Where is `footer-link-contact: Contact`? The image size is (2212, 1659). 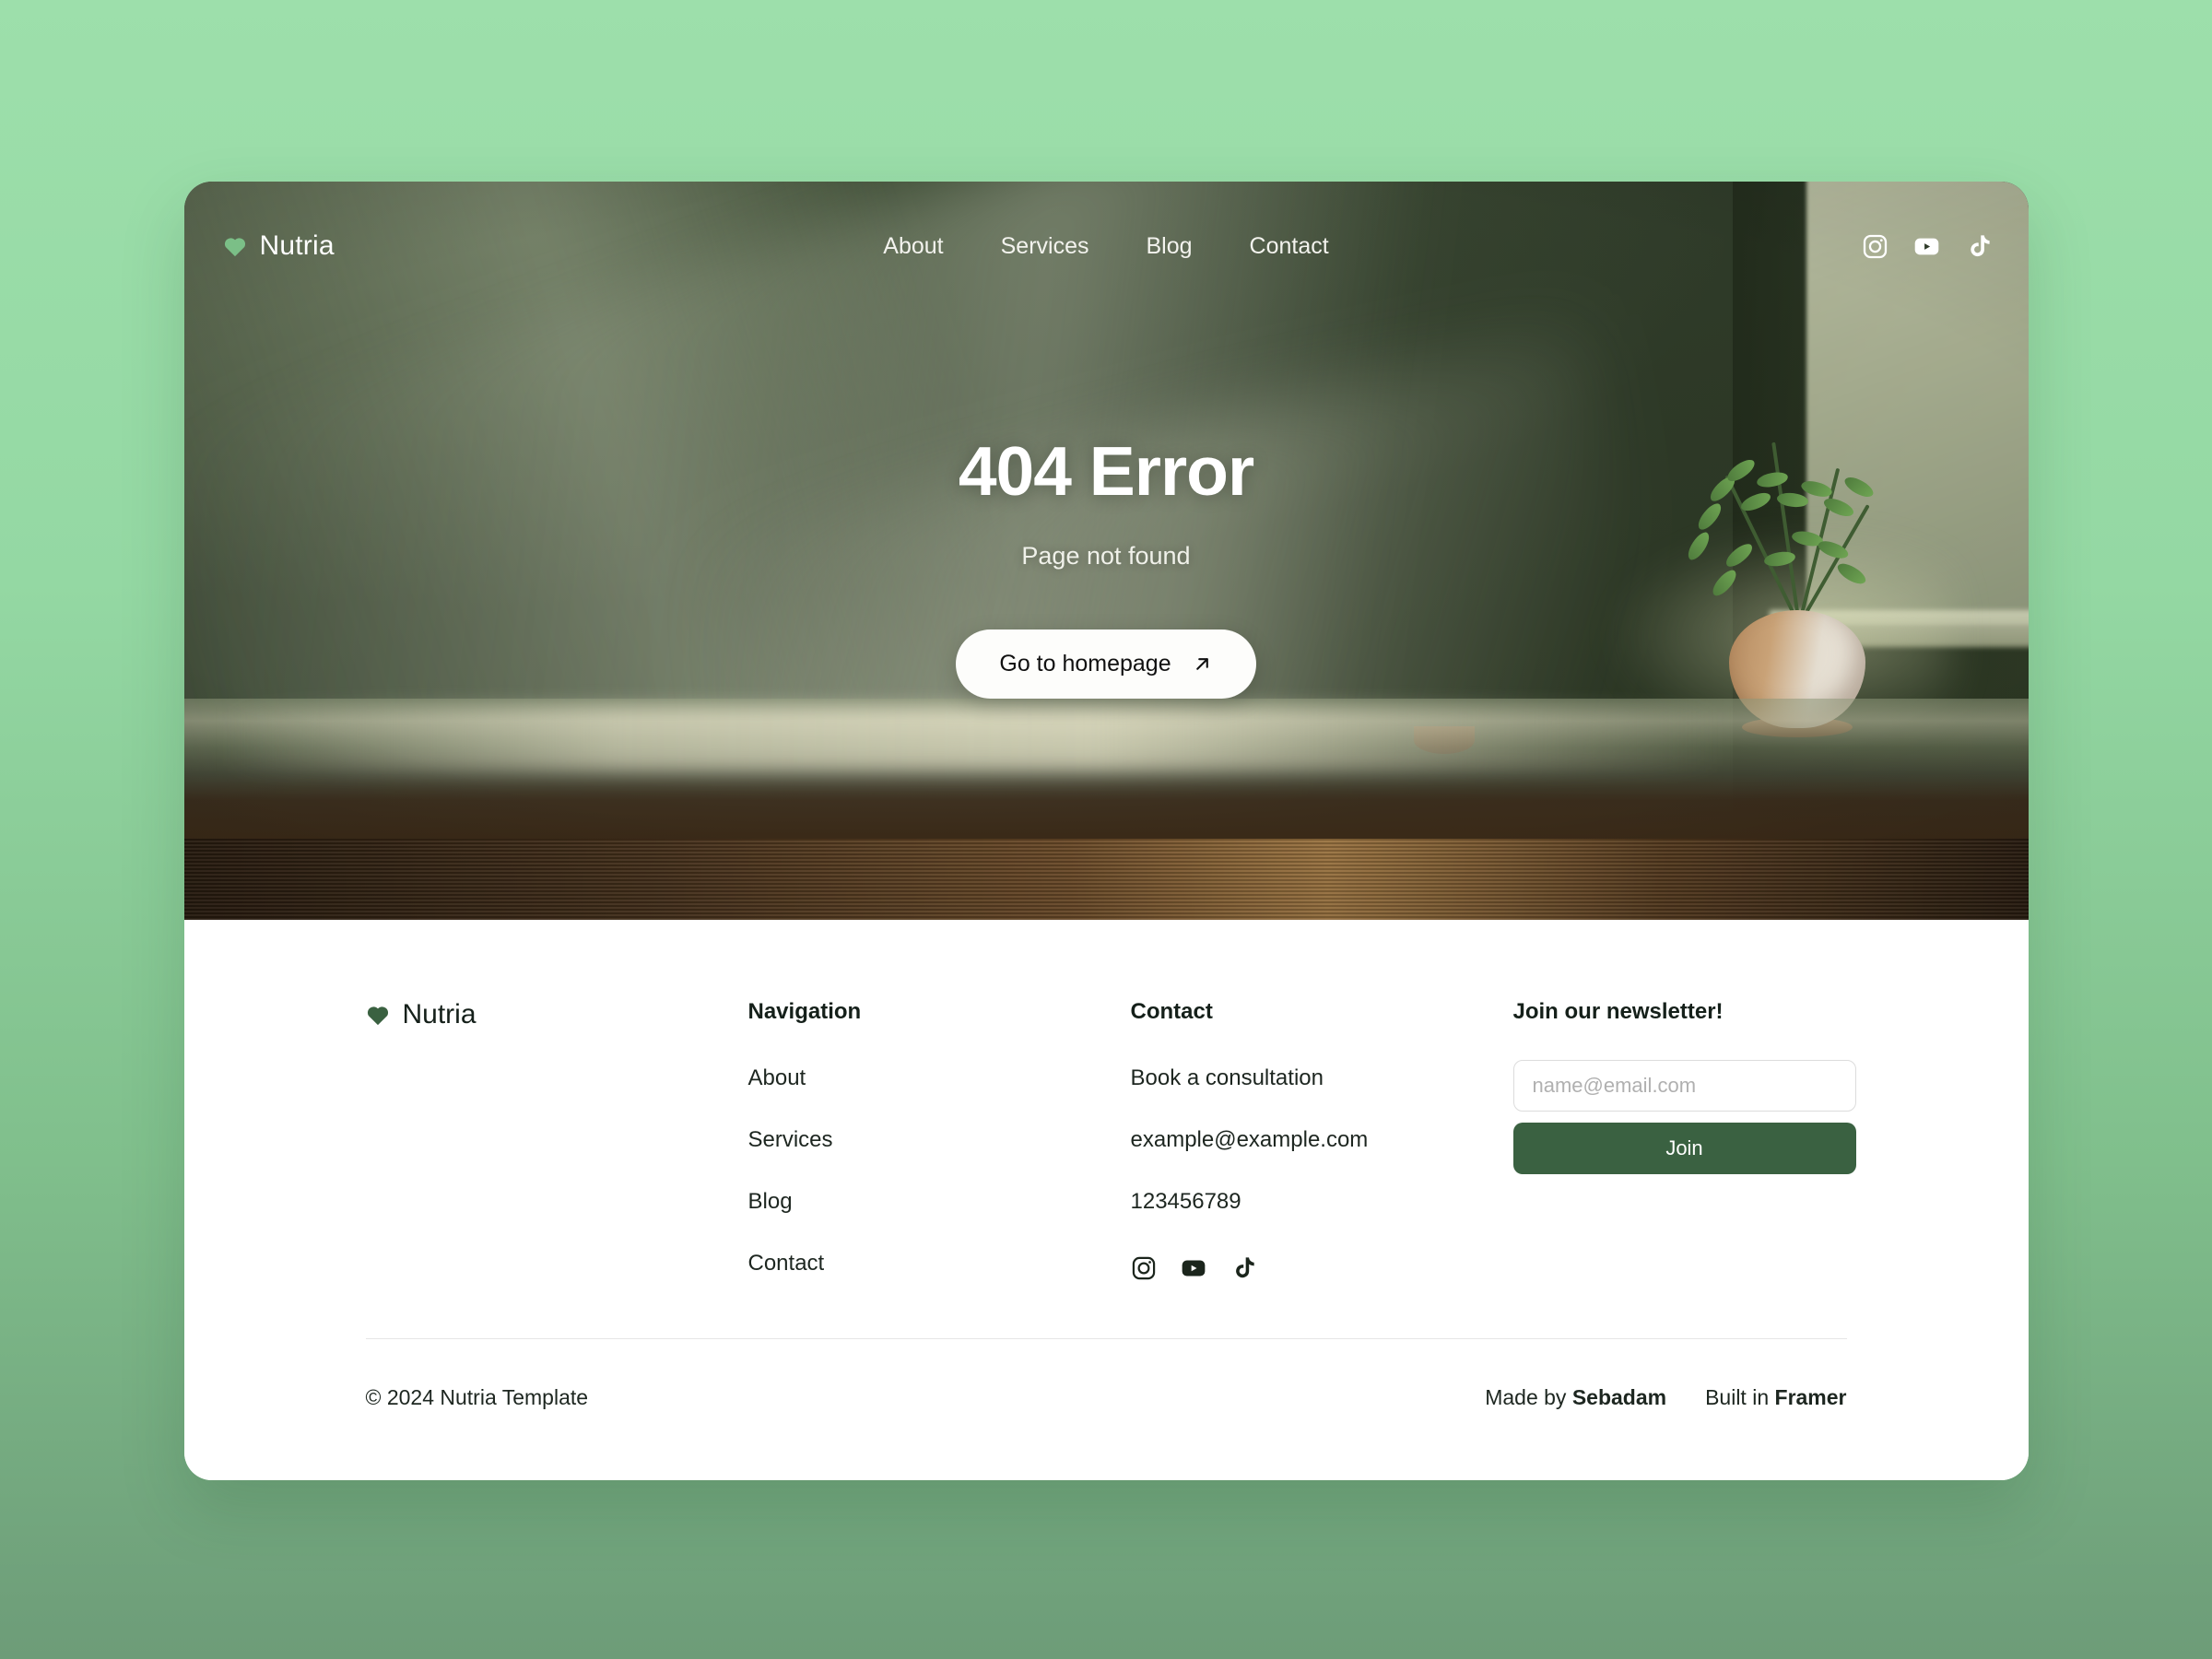 footer-link-contact: Contact is located at coordinates (939, 1264).